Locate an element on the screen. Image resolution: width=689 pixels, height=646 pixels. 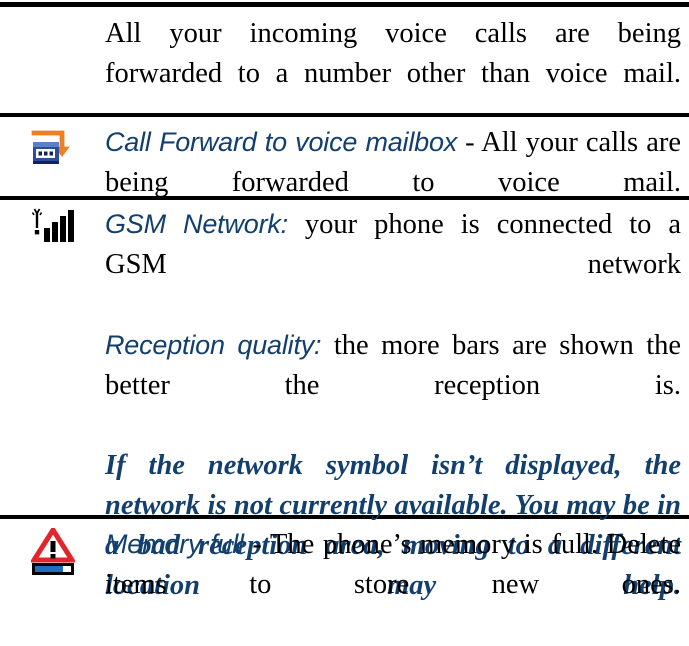
gsm-network-signal-bars-icon is located at coordinates (53, 226).